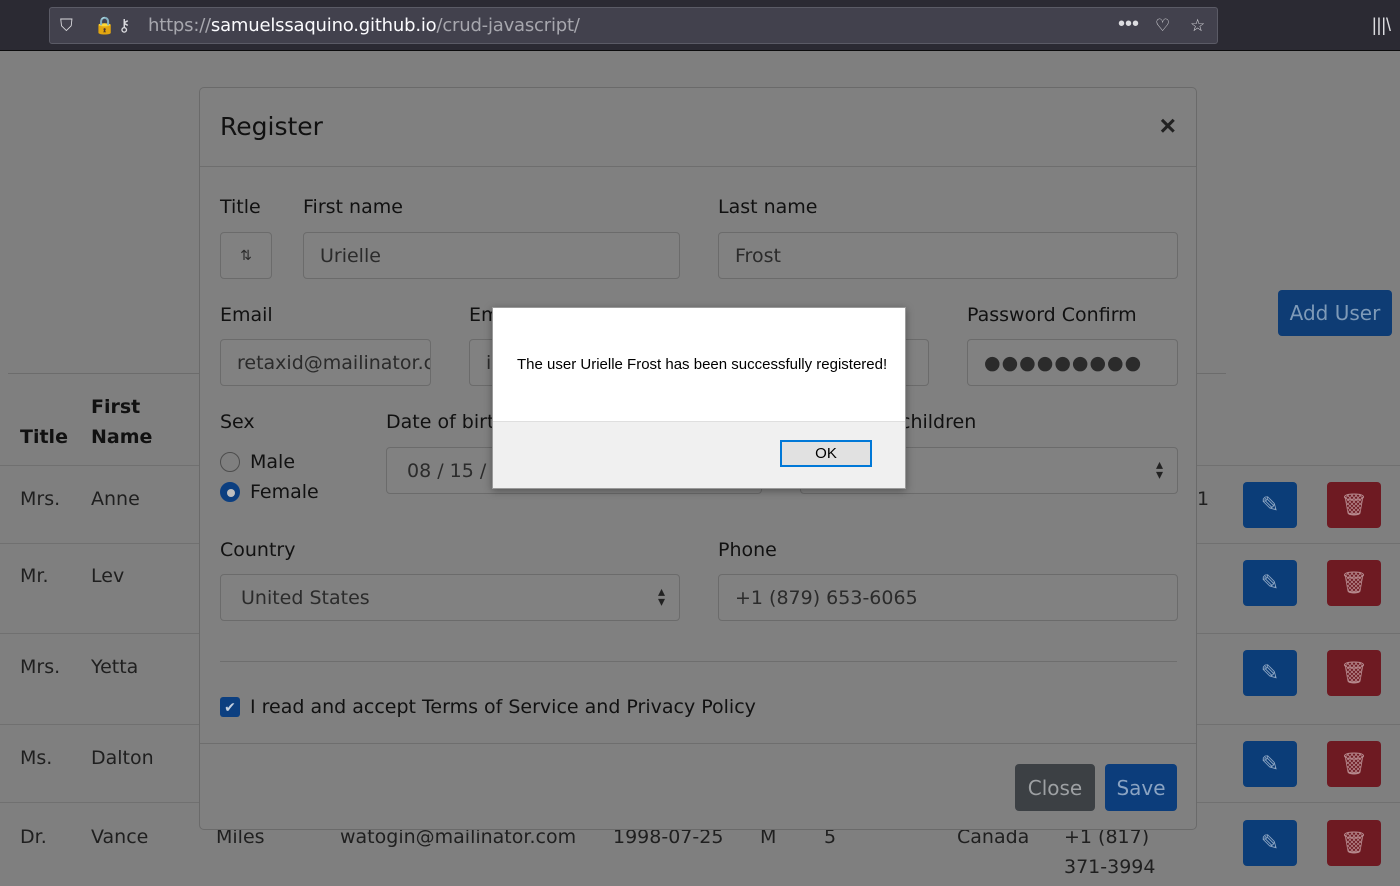  What do you see at coordinates (1162, 26) in the screenshot?
I see `pocket-icon: ♡` at bounding box center [1162, 26].